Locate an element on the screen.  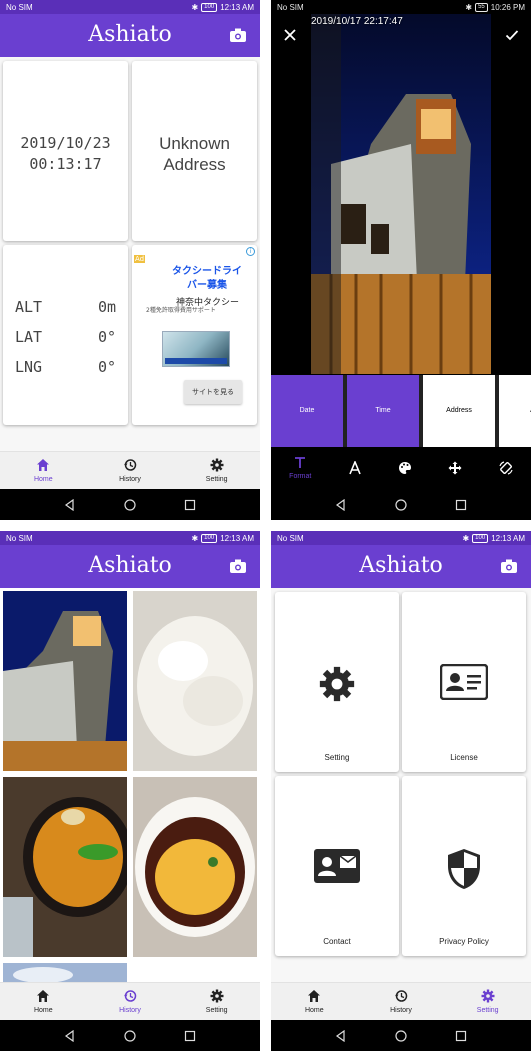
battery-indicator: 55 is located at coordinates (481, 7).